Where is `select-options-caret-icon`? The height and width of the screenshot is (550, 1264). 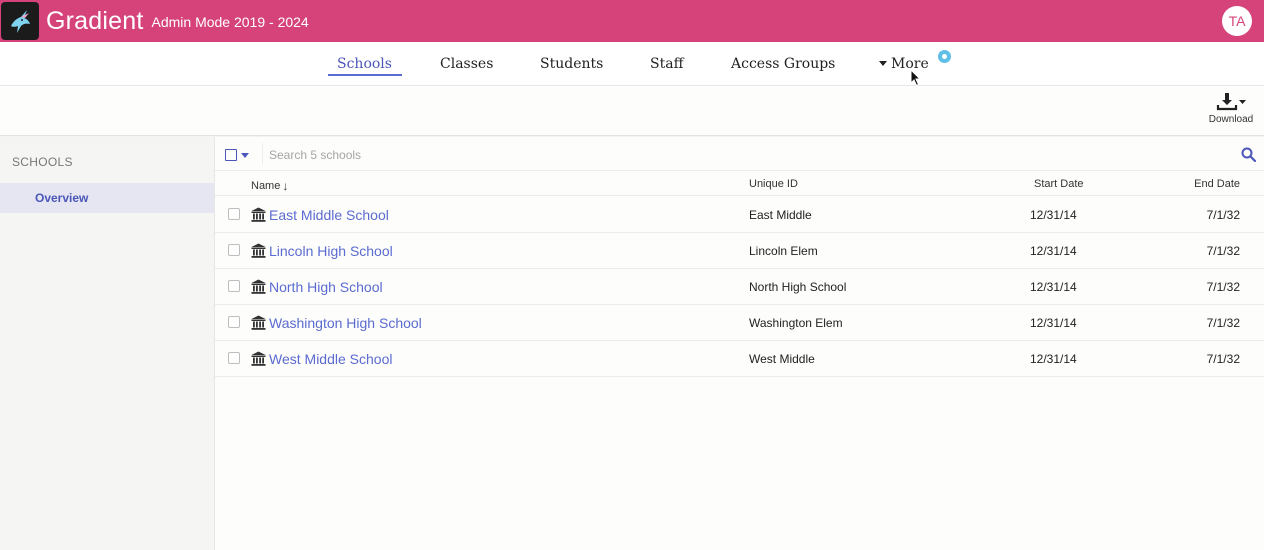 select-options-caret-icon is located at coordinates (245, 155).